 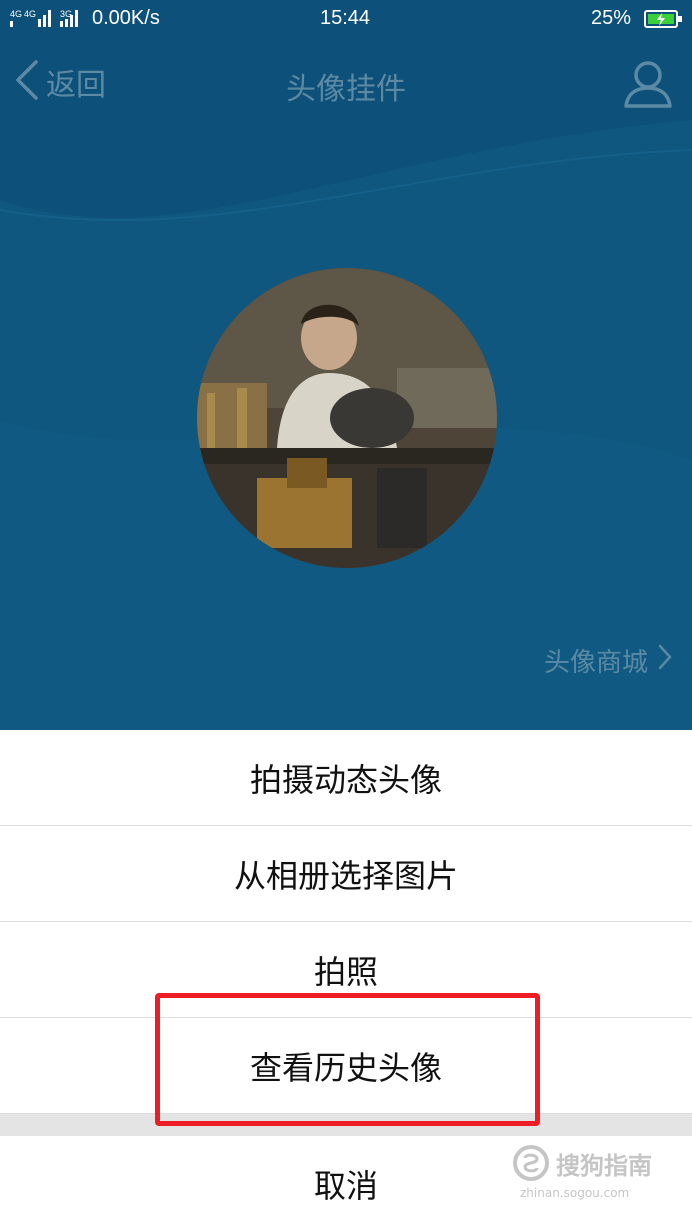 I want to click on highlight-box, so click(x=347, y=1059).